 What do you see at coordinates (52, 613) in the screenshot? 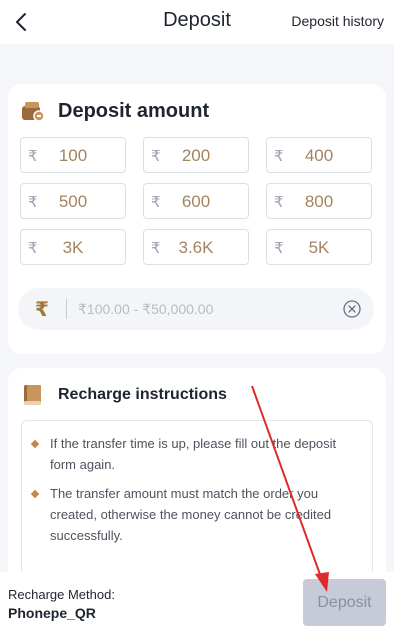
I see `recharge-method-value: Phonepe_QR` at bounding box center [52, 613].